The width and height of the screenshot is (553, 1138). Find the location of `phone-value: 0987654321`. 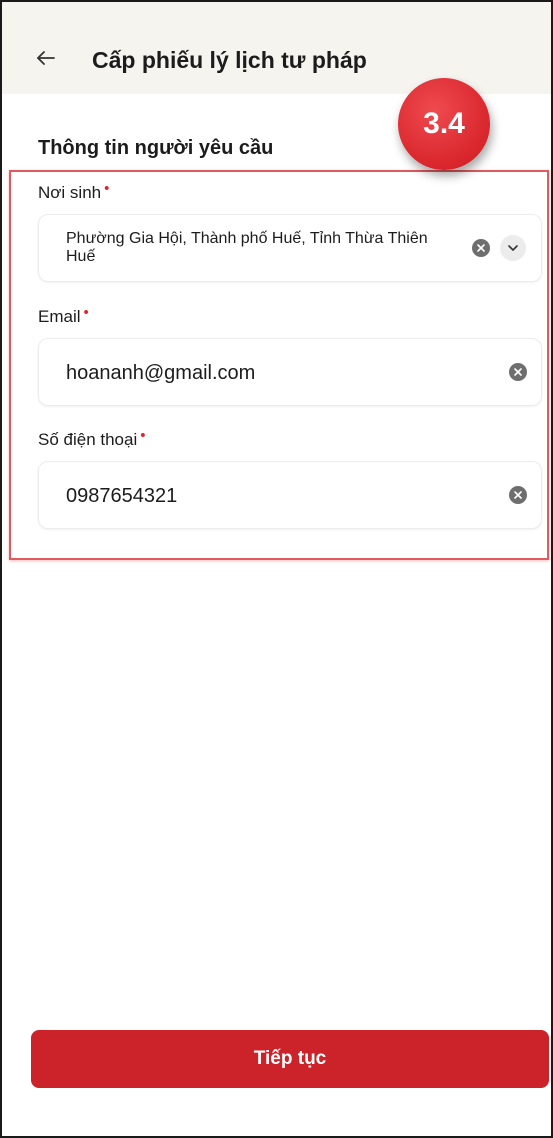

phone-value: 0987654321 is located at coordinates (122, 496).